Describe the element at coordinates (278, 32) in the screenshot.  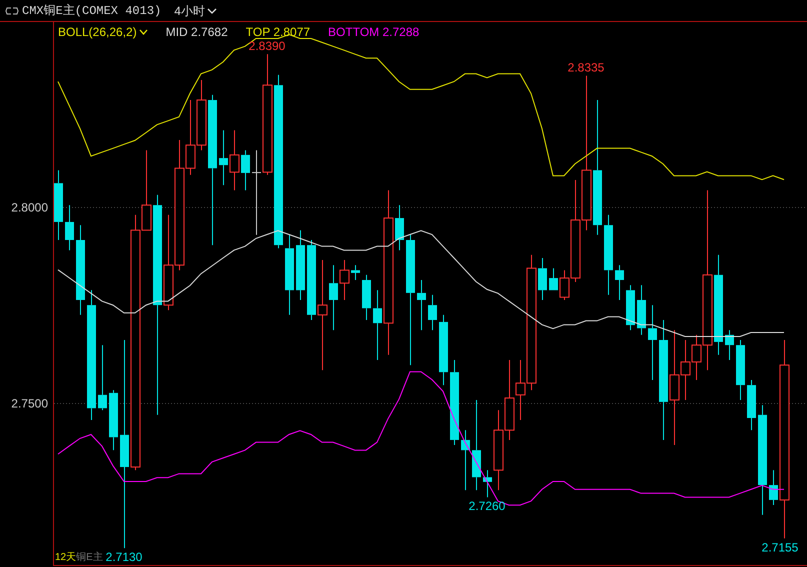
I see `indicator-value: TOP 2.8077` at that location.